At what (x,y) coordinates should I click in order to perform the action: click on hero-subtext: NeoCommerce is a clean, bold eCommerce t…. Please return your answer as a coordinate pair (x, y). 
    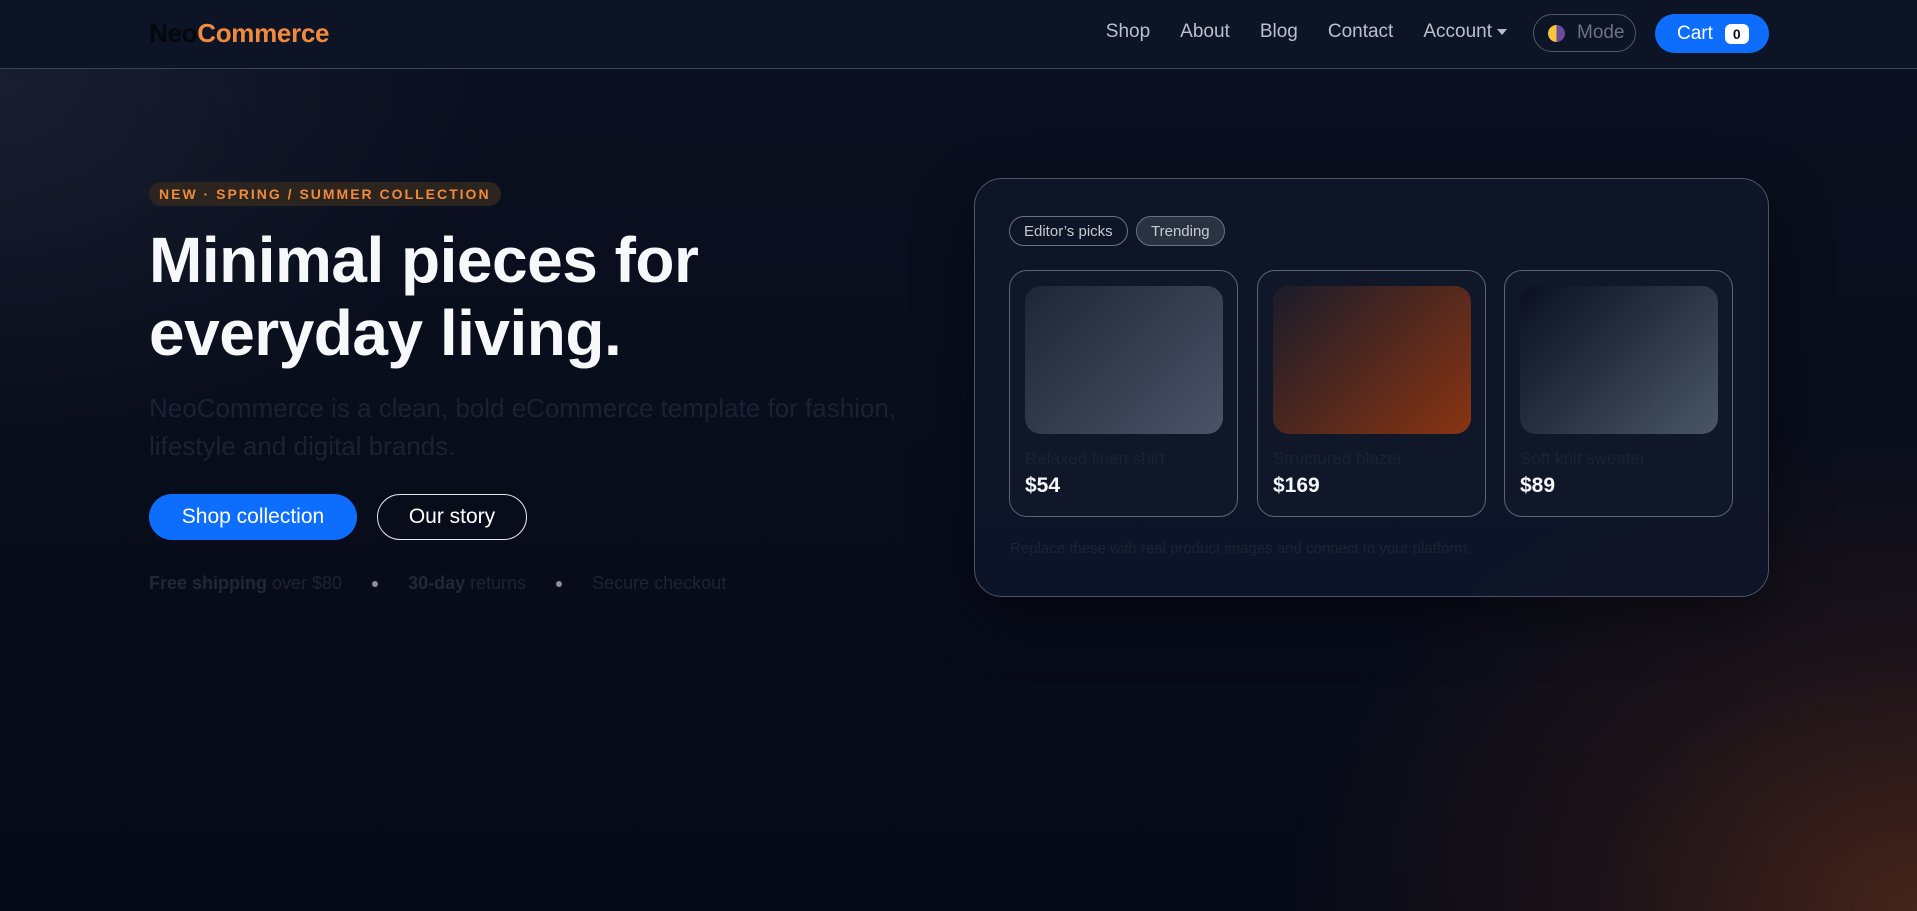
    Looking at the image, I should click on (523, 427).